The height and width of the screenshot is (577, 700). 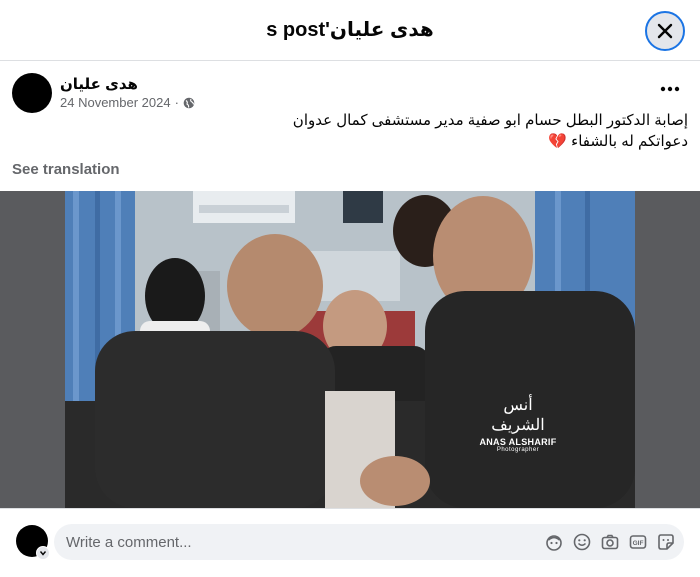 I want to click on close-button, so click(x=665, y=31).